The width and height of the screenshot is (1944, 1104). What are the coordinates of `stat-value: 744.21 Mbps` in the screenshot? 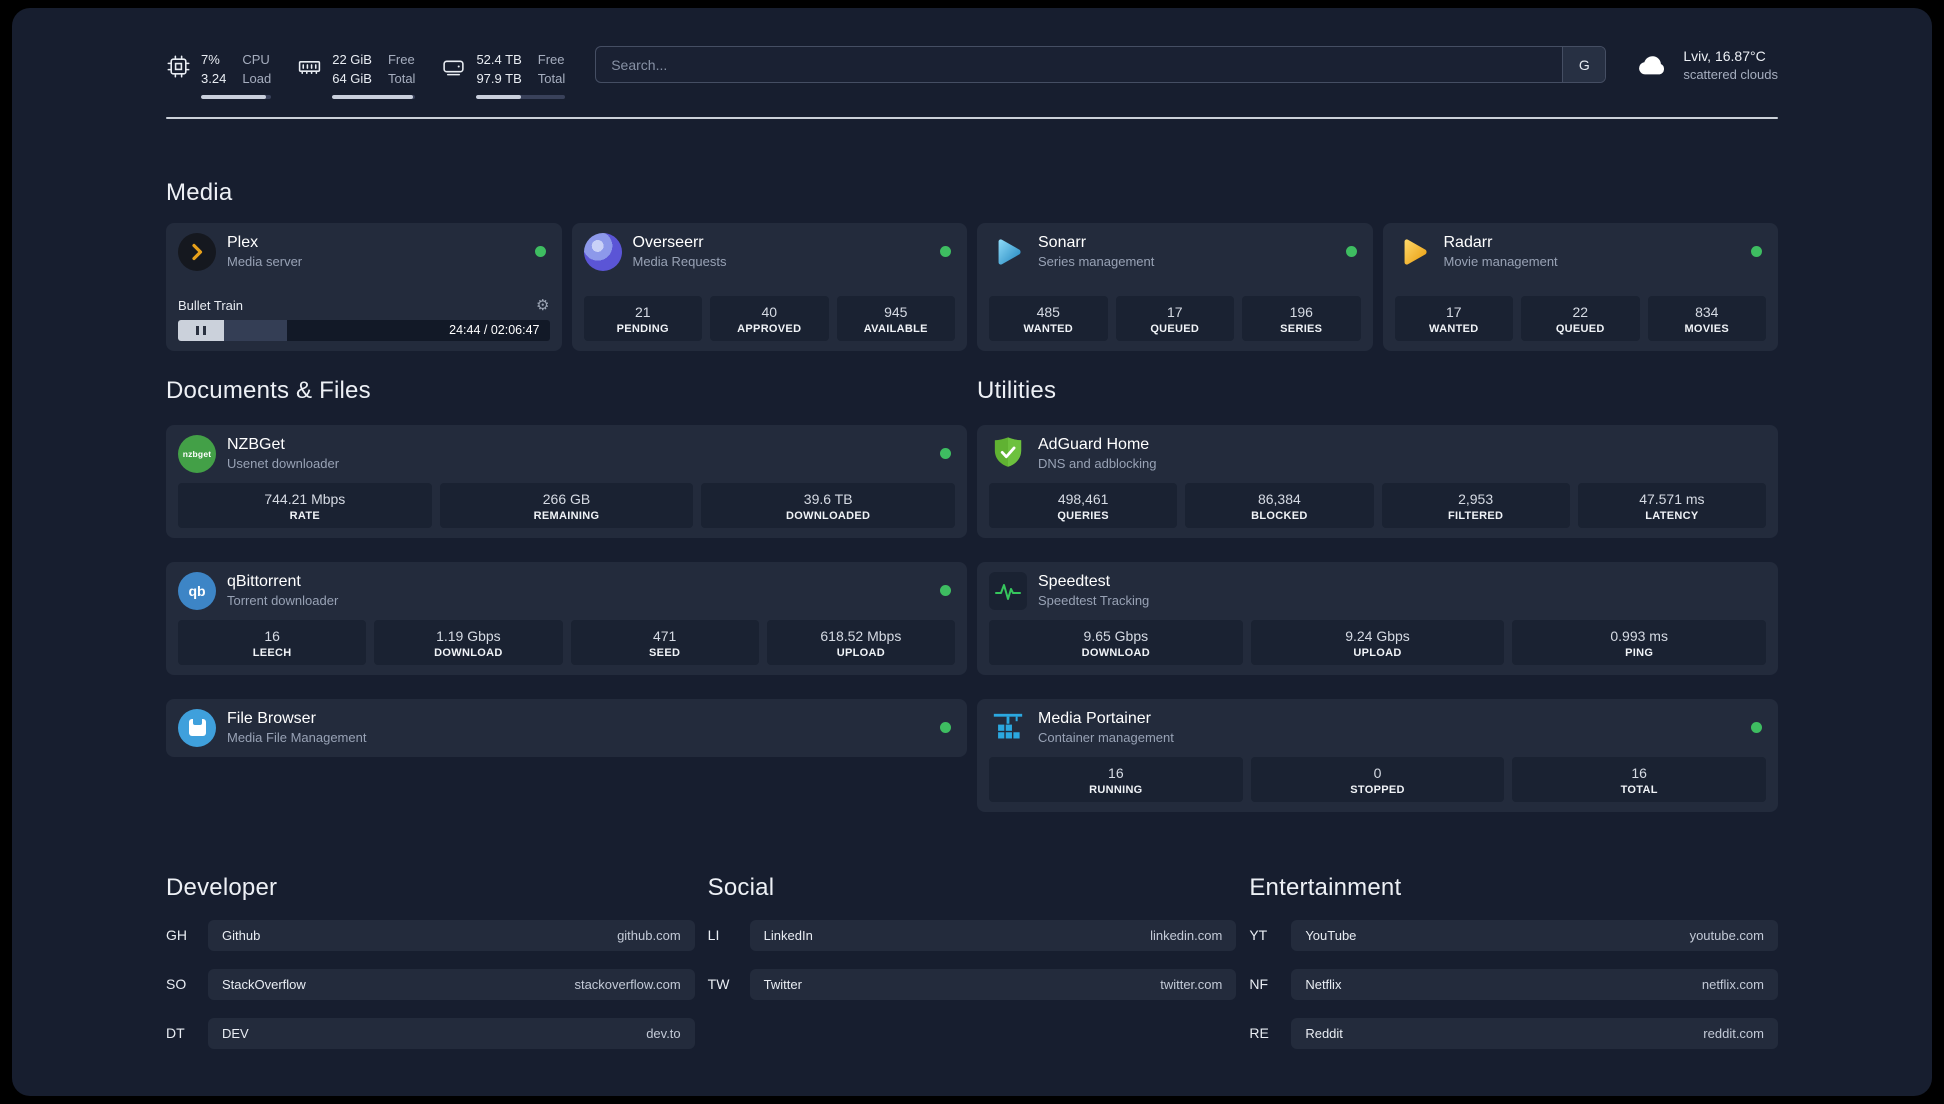 It's located at (305, 499).